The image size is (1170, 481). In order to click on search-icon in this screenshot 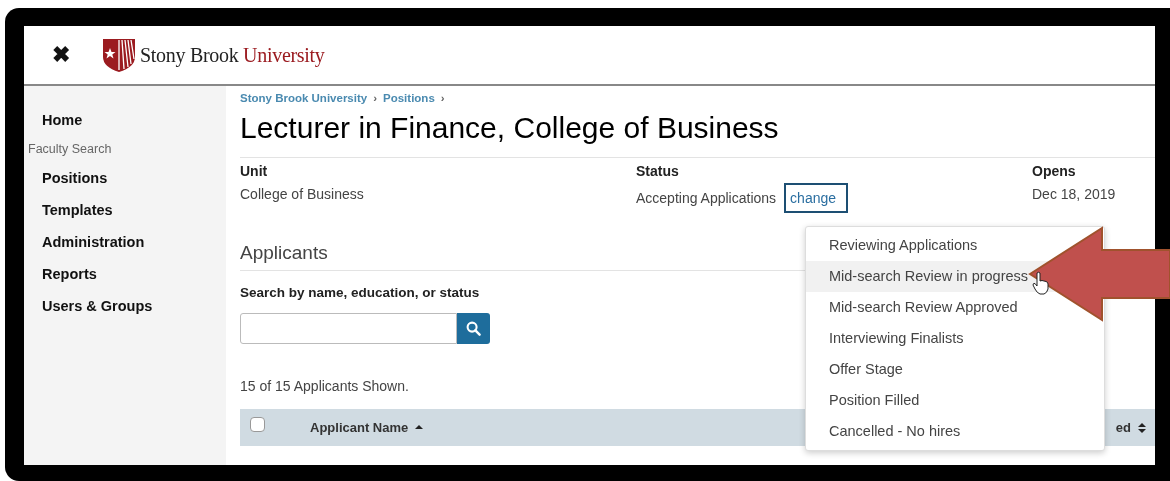, I will do `click(473, 328)`.